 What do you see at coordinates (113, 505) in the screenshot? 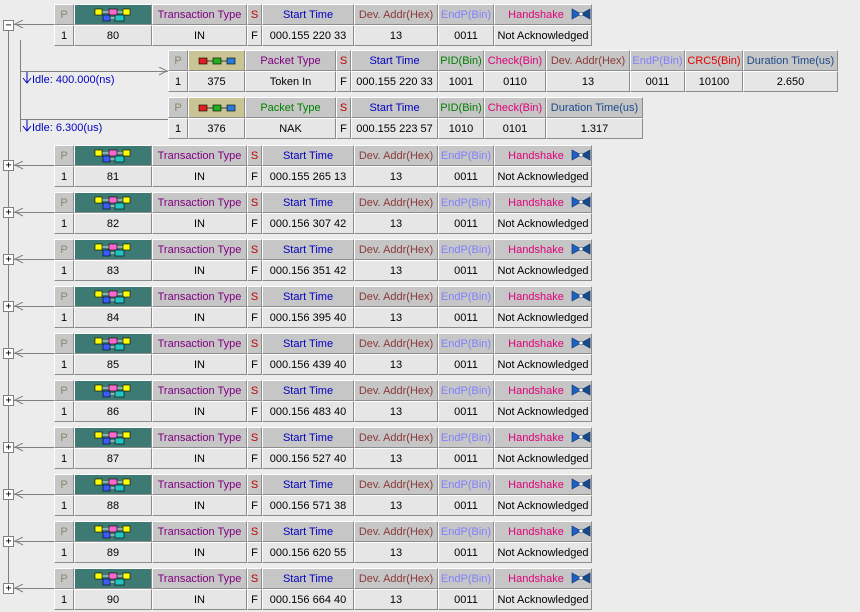
I see `transaction-number: 88` at bounding box center [113, 505].